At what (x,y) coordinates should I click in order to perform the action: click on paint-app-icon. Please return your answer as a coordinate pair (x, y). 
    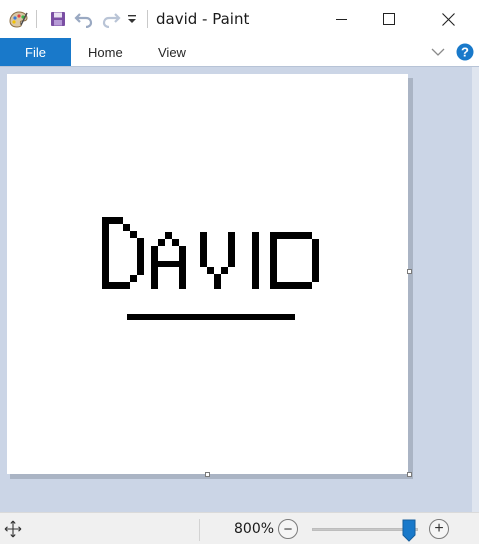
    Looking at the image, I should click on (18, 19).